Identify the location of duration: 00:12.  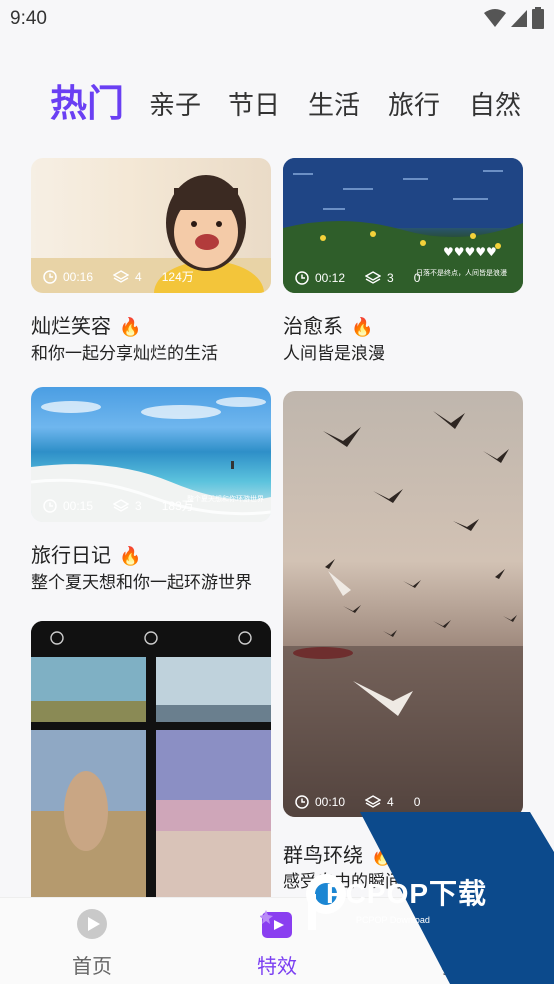
(330, 278).